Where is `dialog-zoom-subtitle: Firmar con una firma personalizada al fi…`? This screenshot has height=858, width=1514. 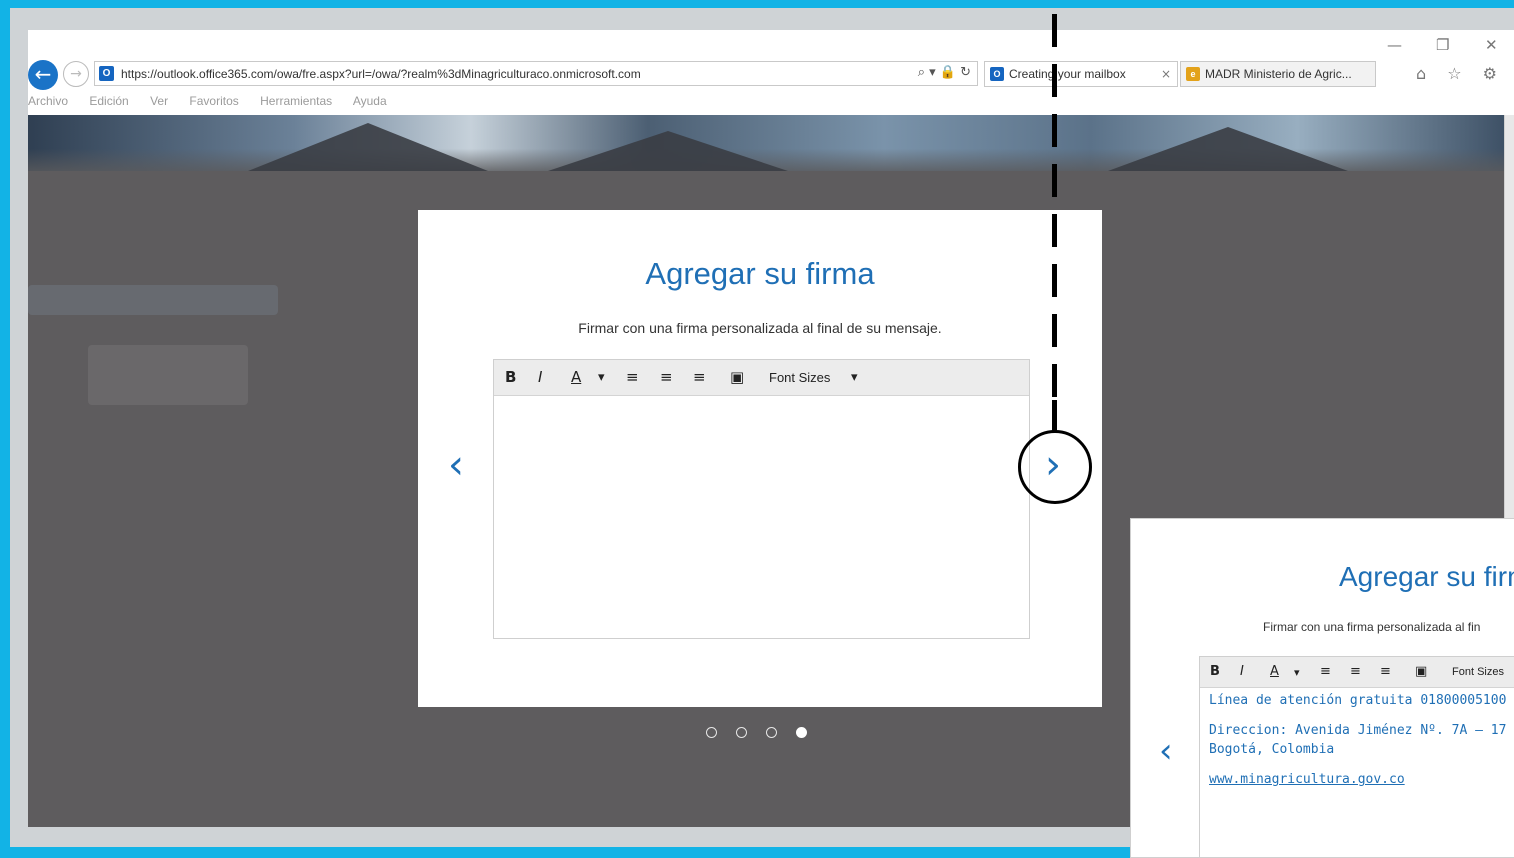
dialog-zoom-subtitle: Firmar con una firma personalizada al fi… is located at coordinates (1372, 627).